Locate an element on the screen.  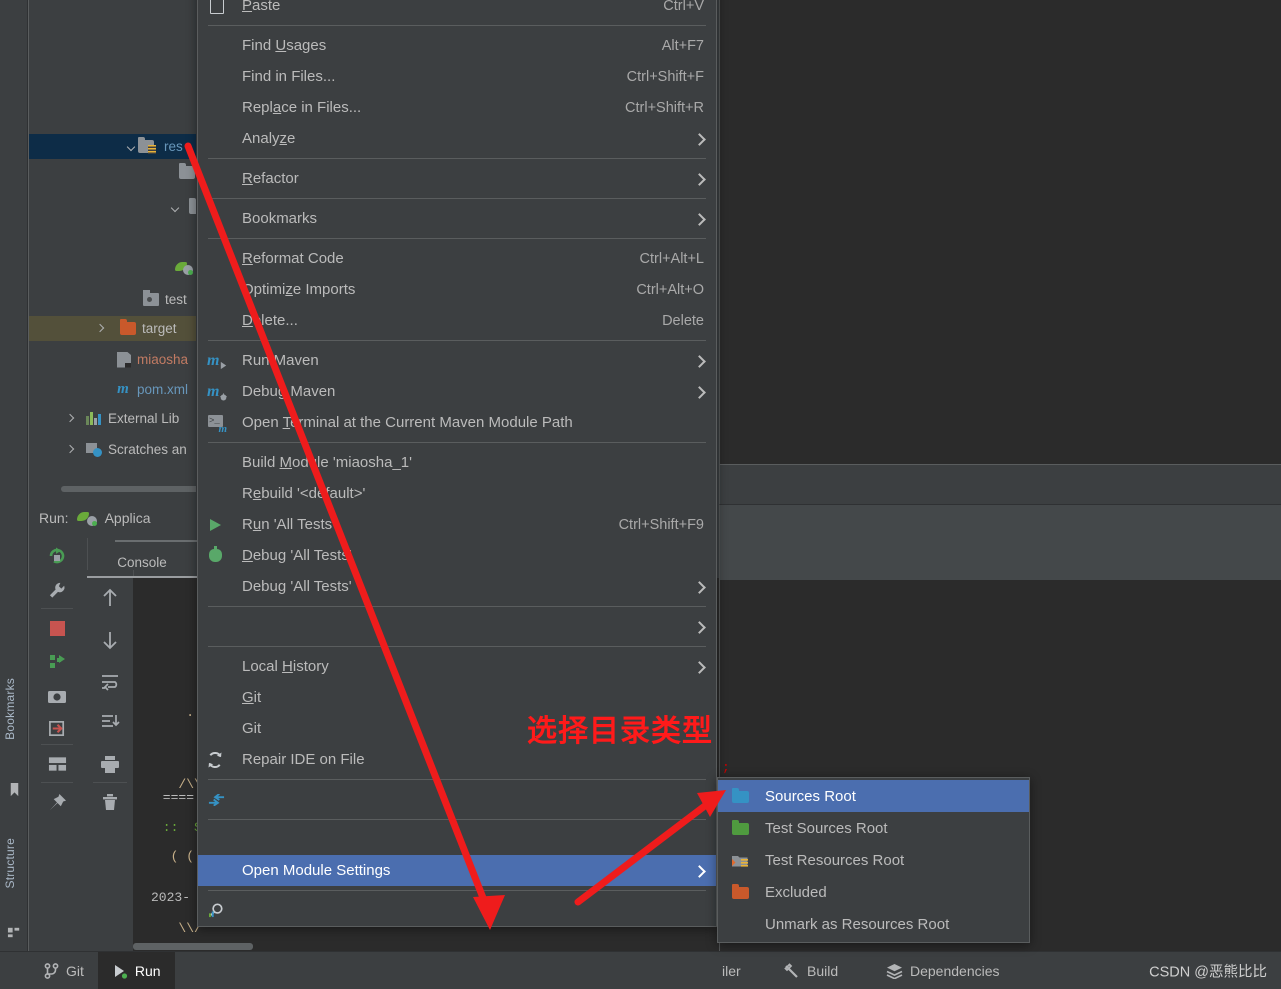
menu-item-shortcut: Ctrl+Shift+F is located at coordinates (665, 76).